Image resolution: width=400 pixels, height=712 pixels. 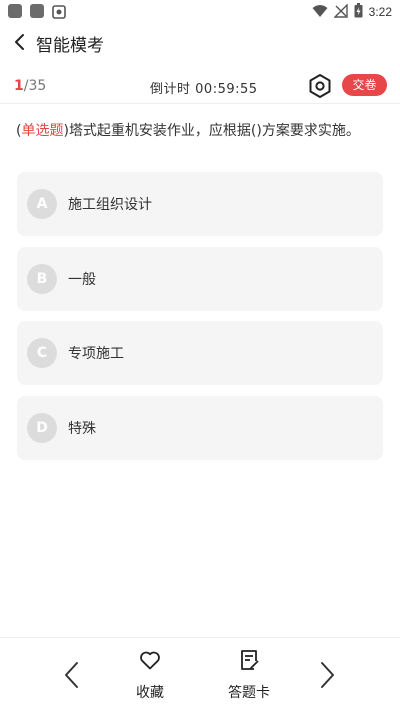 I want to click on settings-button, so click(x=320, y=86).